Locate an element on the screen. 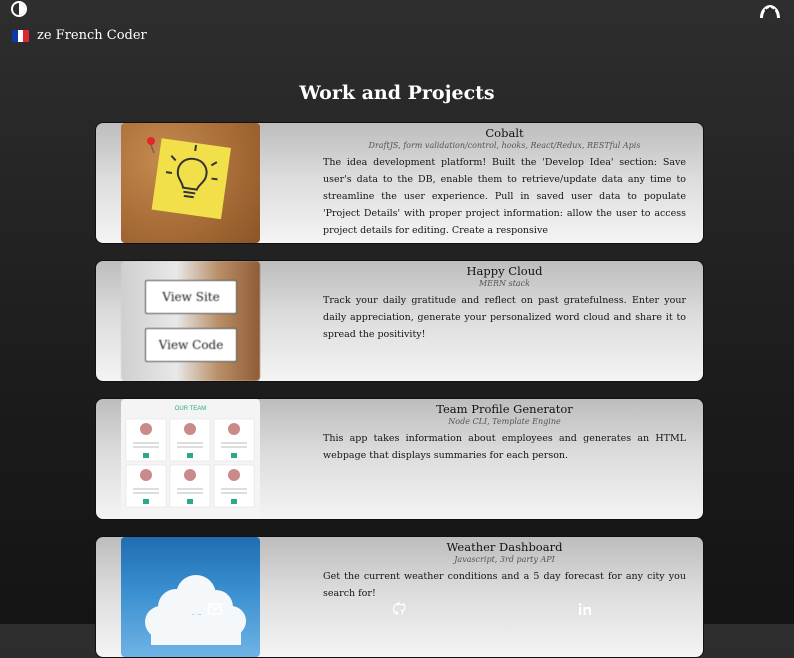 The height and width of the screenshot is (658, 794). project-title: Team Profile Generator is located at coordinates (504, 409).